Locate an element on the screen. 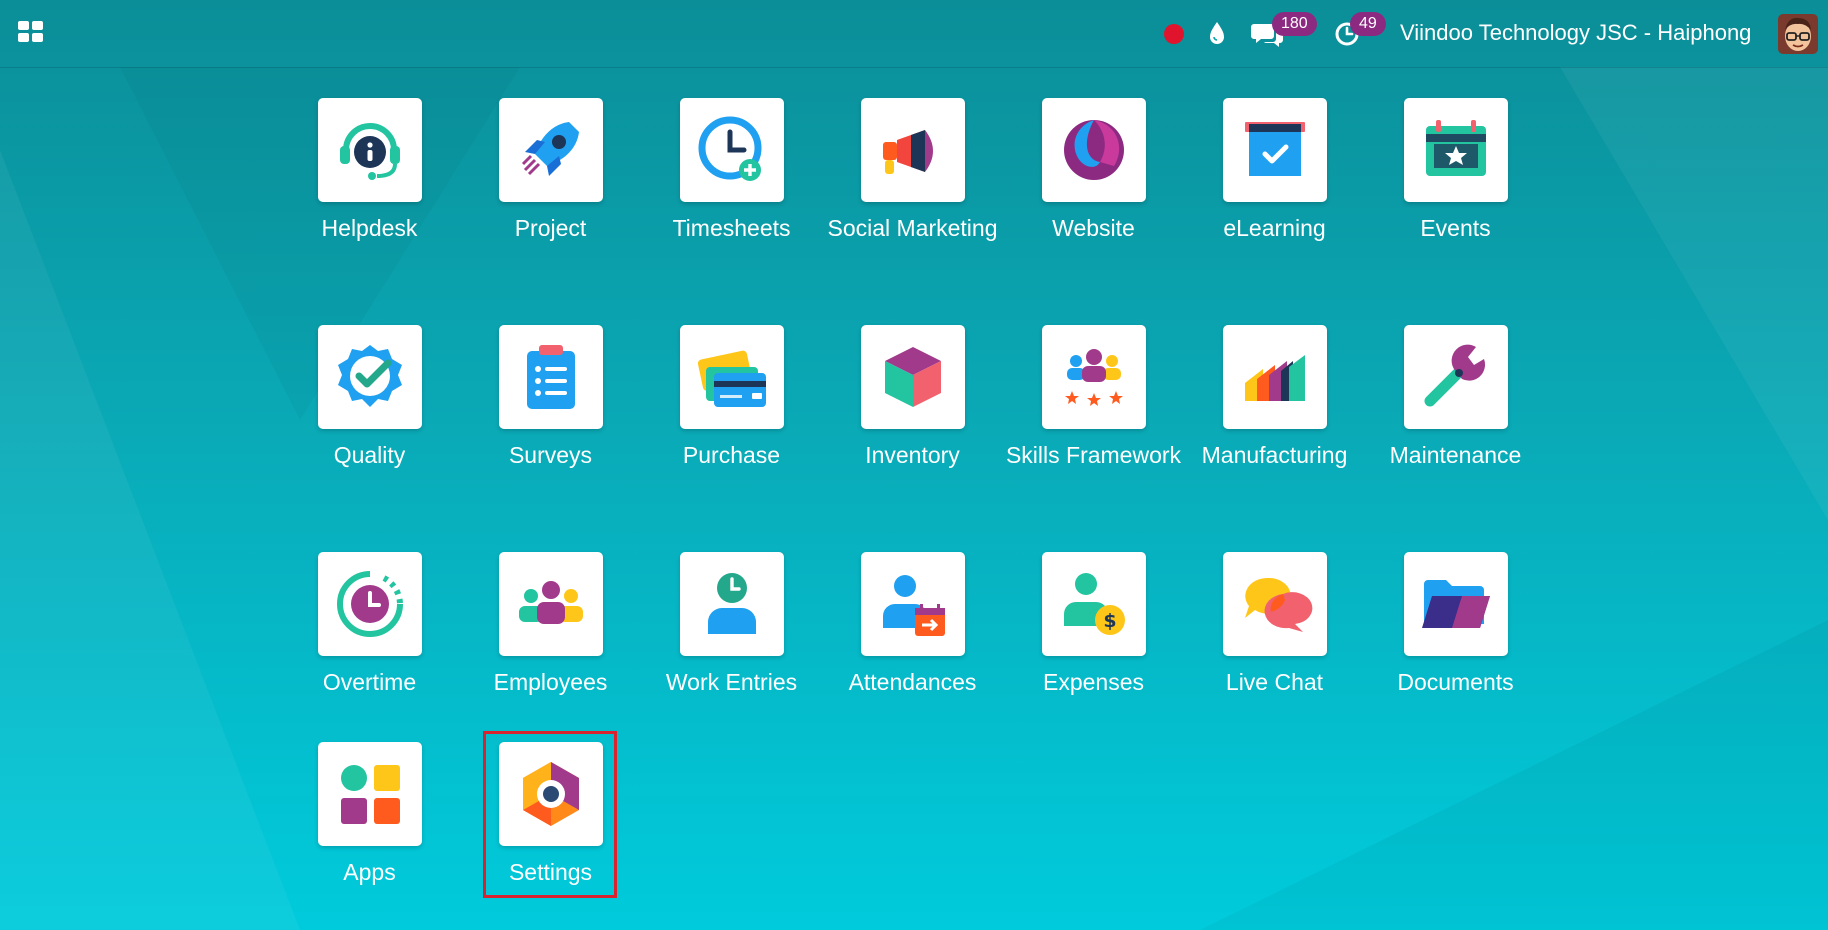 Image resolution: width=1828 pixels, height=930 pixels. app-project: Project is located at coordinates (550, 172).